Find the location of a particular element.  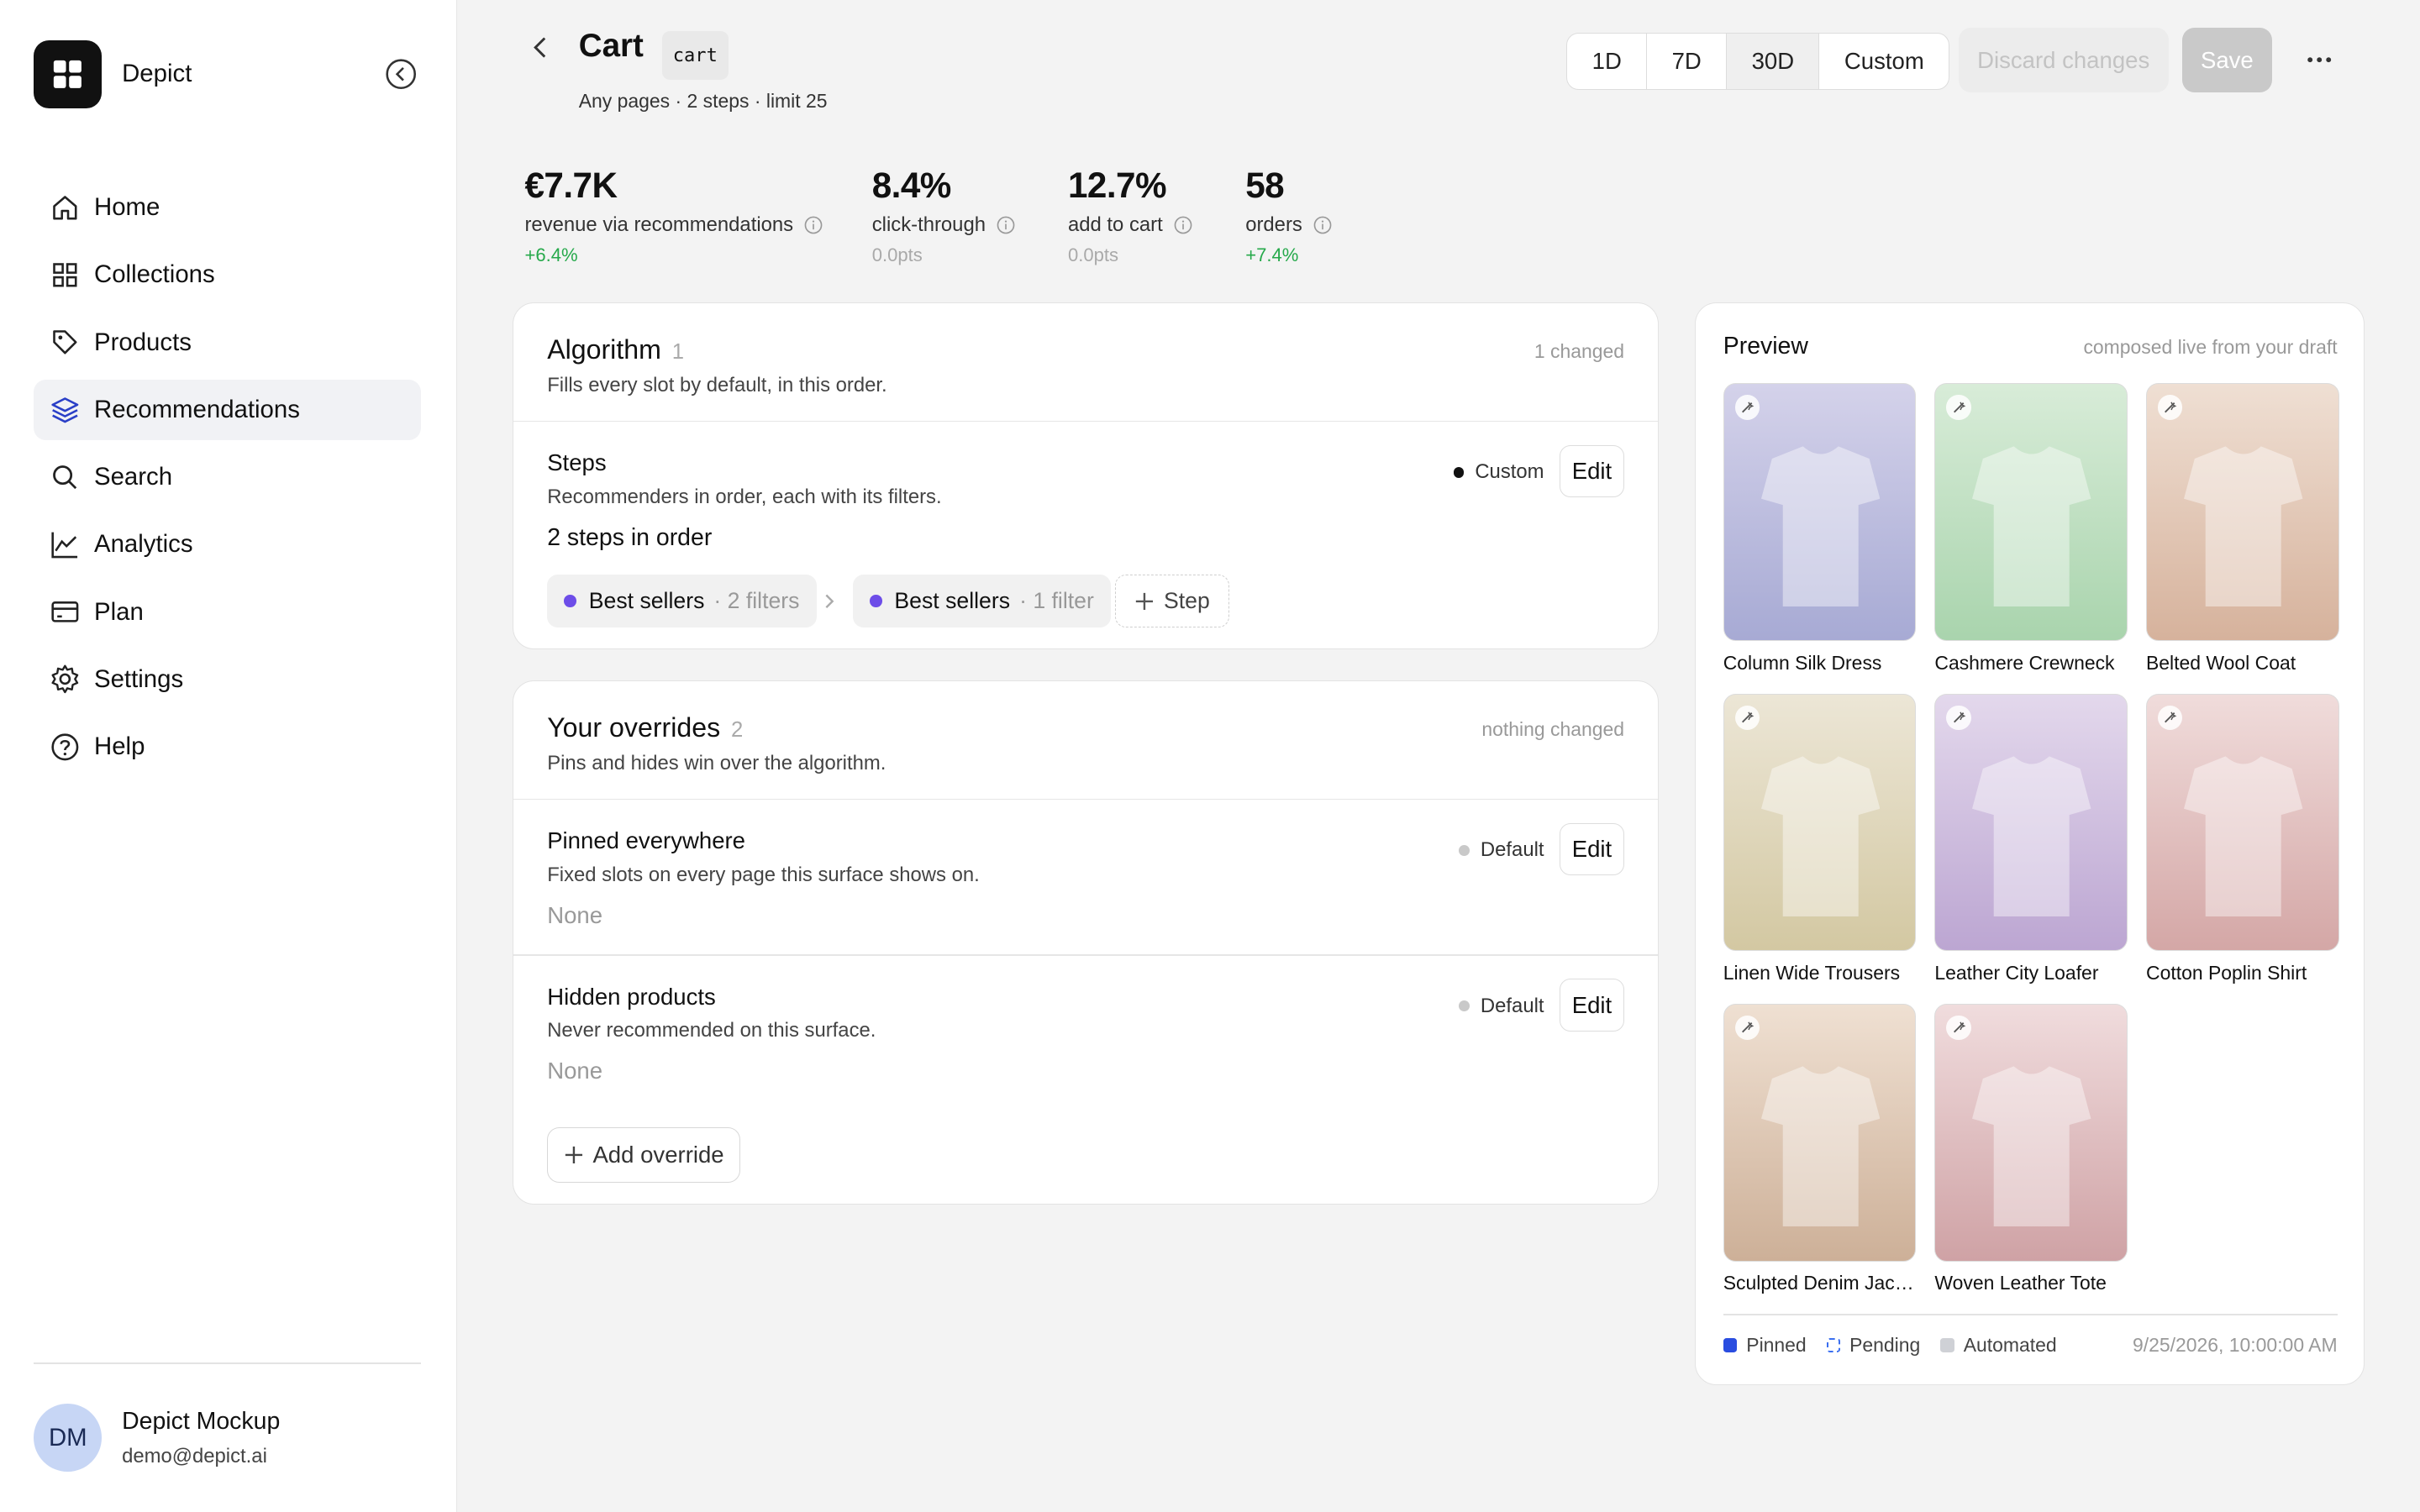

step-pill: Best sellers · 2 filters is located at coordinates (682, 601).